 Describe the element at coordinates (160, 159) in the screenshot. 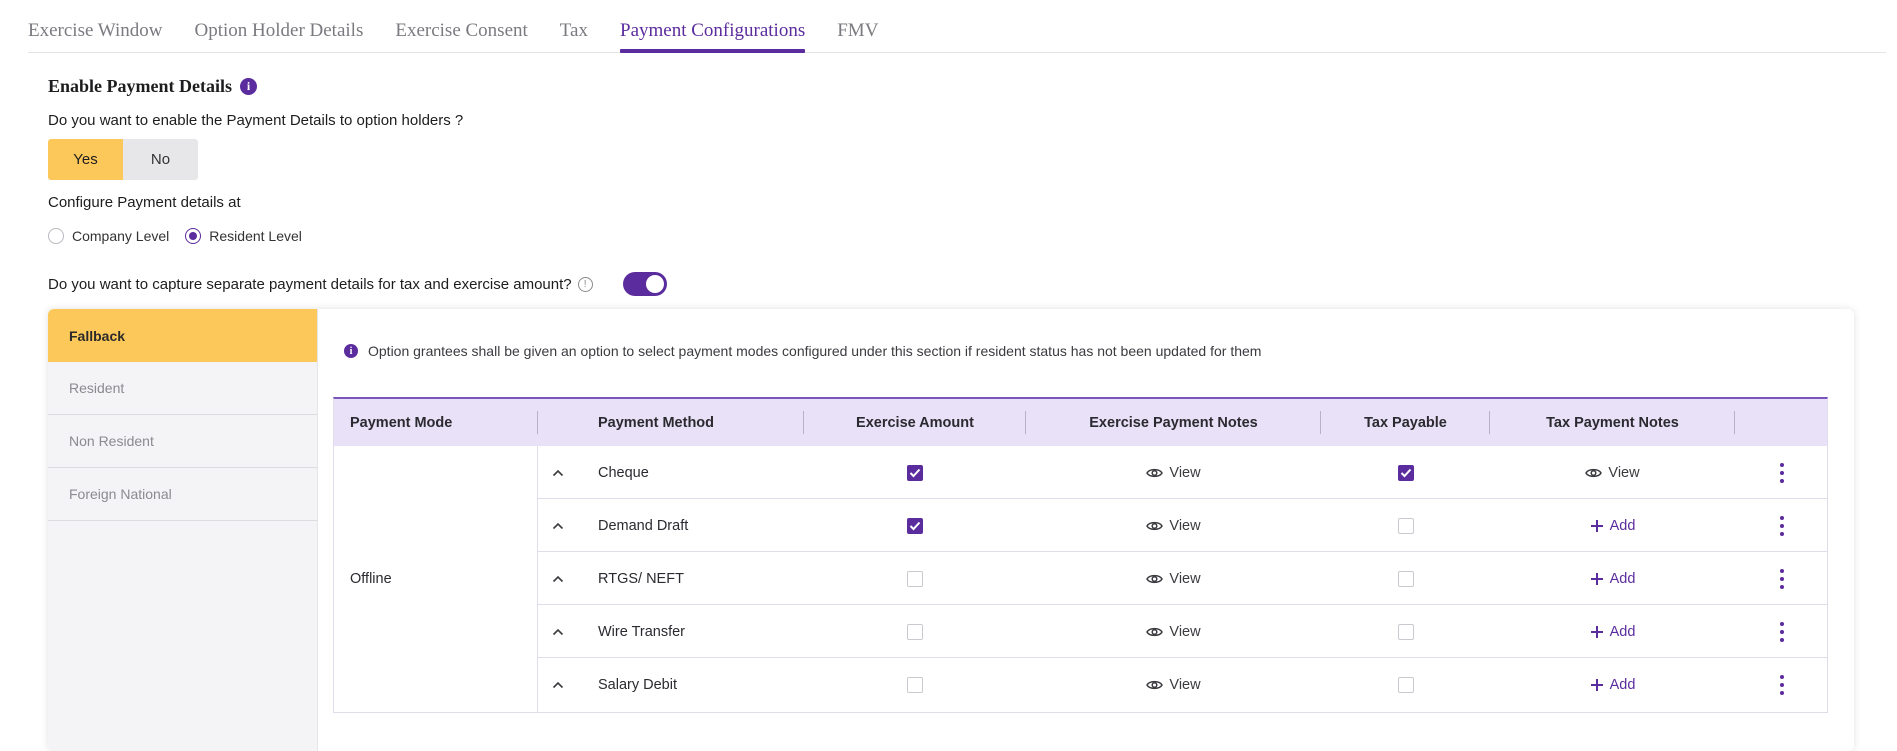

I see `no-button: No` at that location.